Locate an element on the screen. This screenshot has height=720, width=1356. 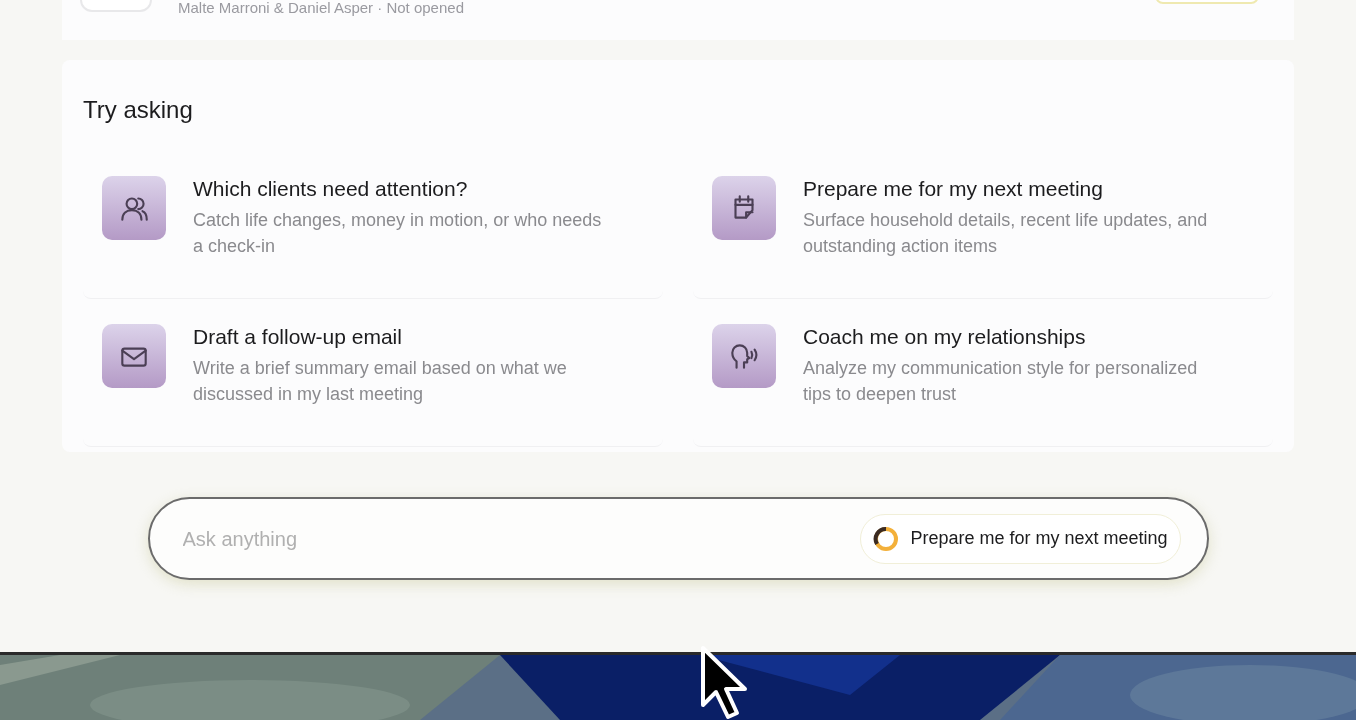
section-heading: Try asking is located at coordinates (138, 110).